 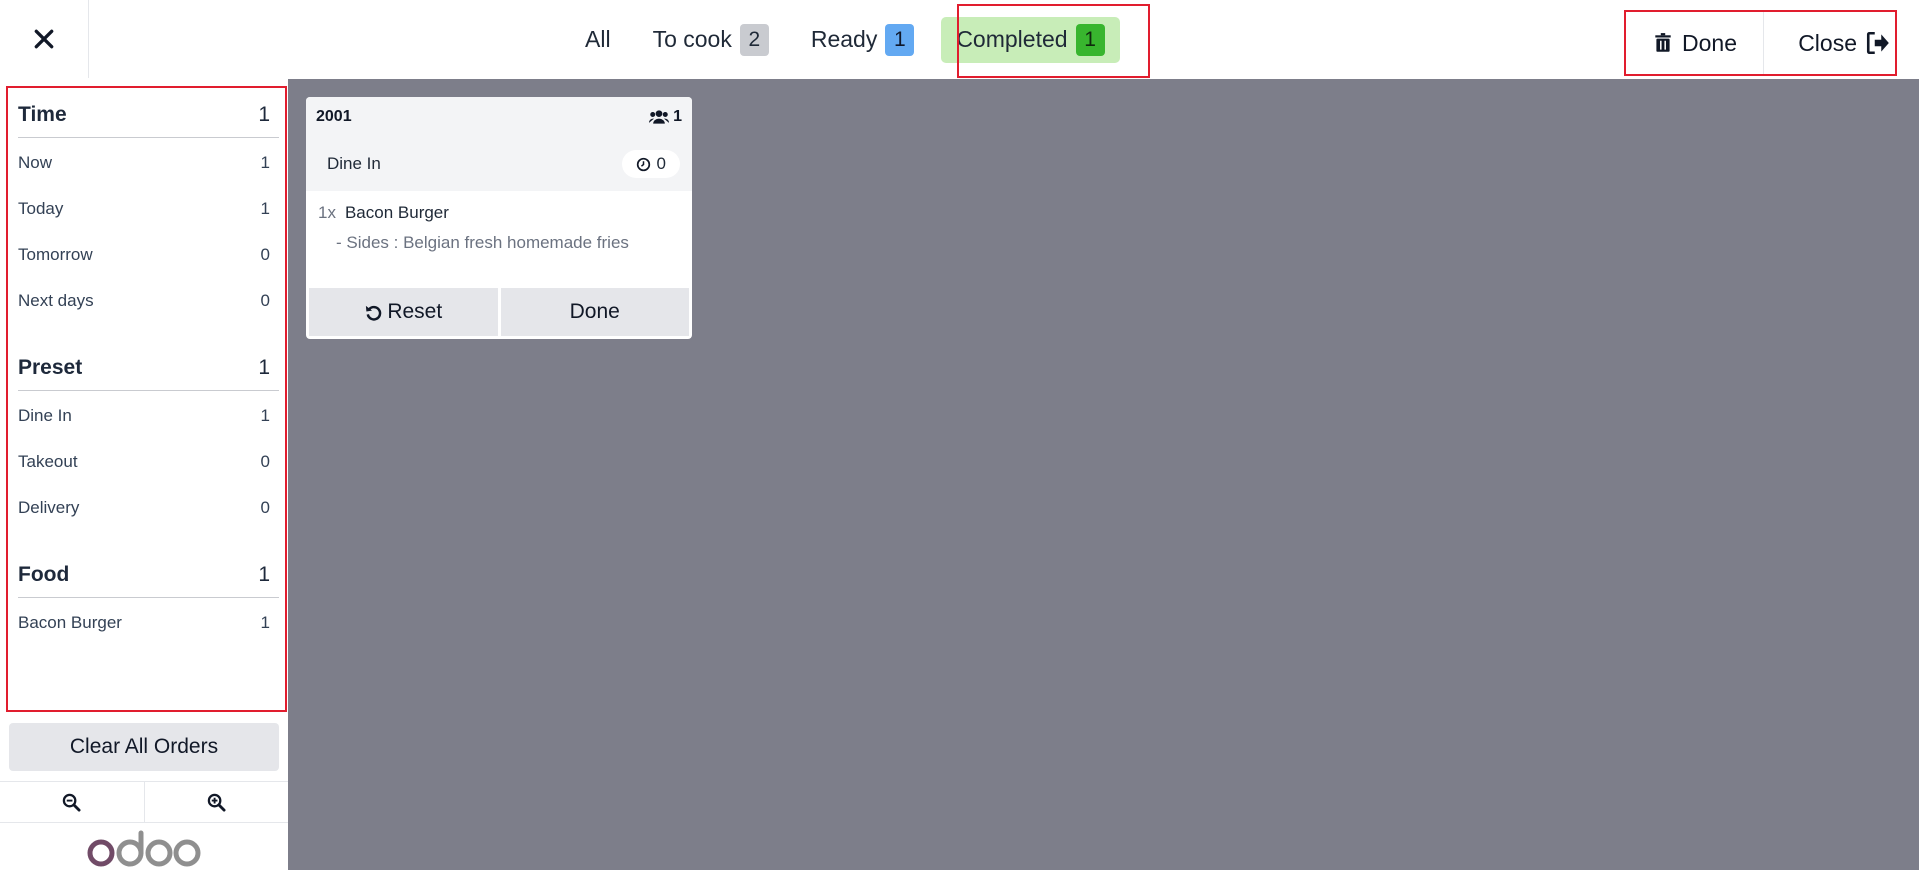 What do you see at coordinates (48, 461) in the screenshot?
I see `filter-item-label: Takeout` at bounding box center [48, 461].